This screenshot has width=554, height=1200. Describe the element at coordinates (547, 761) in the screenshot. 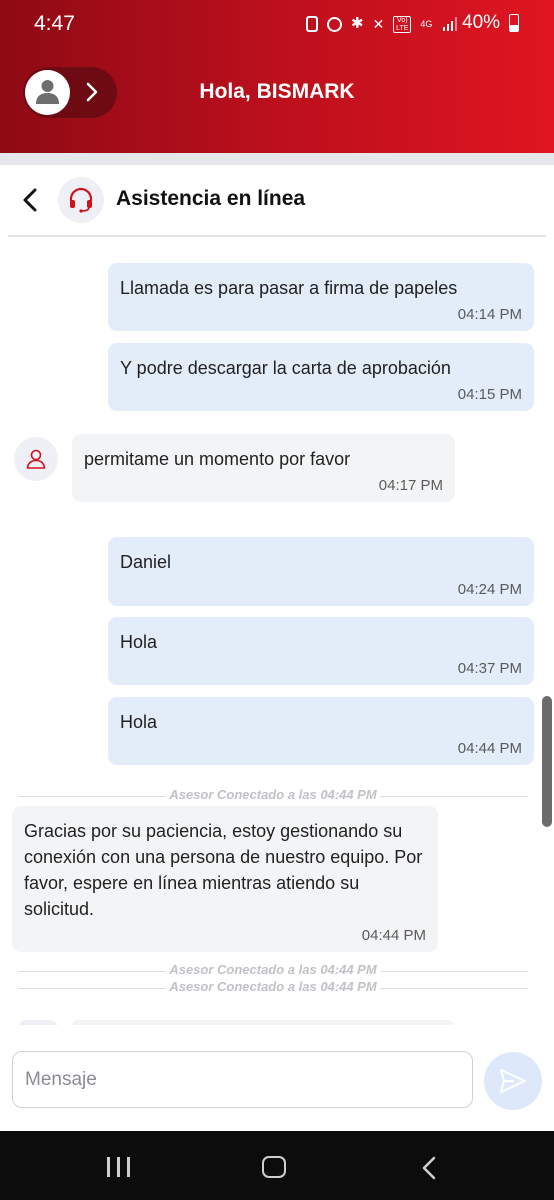

I see `chat-scrollbar` at that location.